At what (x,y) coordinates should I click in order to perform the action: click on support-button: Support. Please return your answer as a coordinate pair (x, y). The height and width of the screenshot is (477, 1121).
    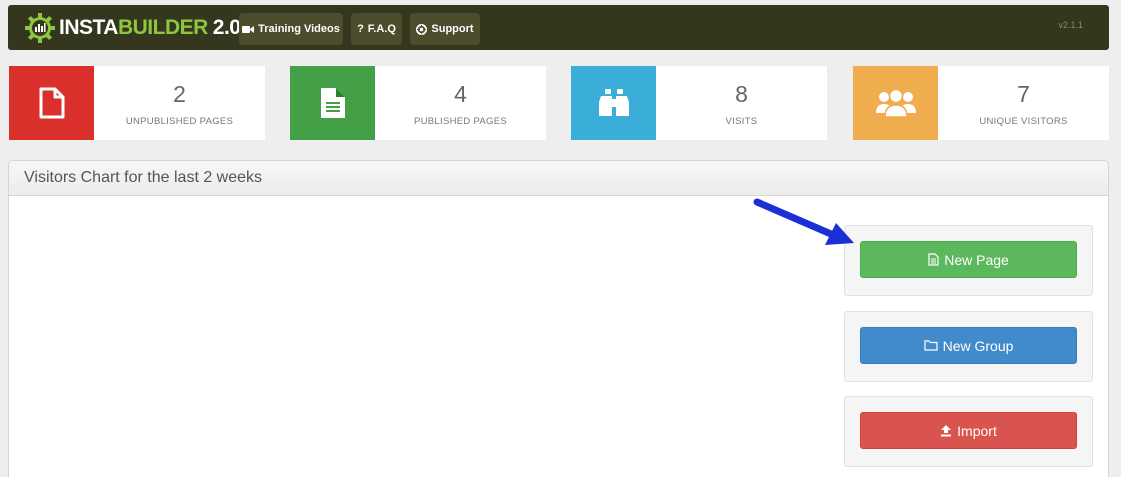
    Looking at the image, I should click on (445, 29).